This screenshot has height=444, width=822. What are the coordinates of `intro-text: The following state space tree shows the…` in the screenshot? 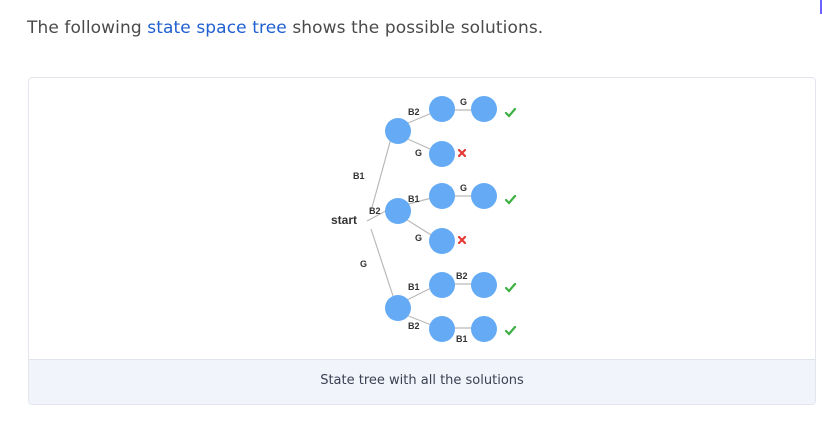 It's located at (285, 28).